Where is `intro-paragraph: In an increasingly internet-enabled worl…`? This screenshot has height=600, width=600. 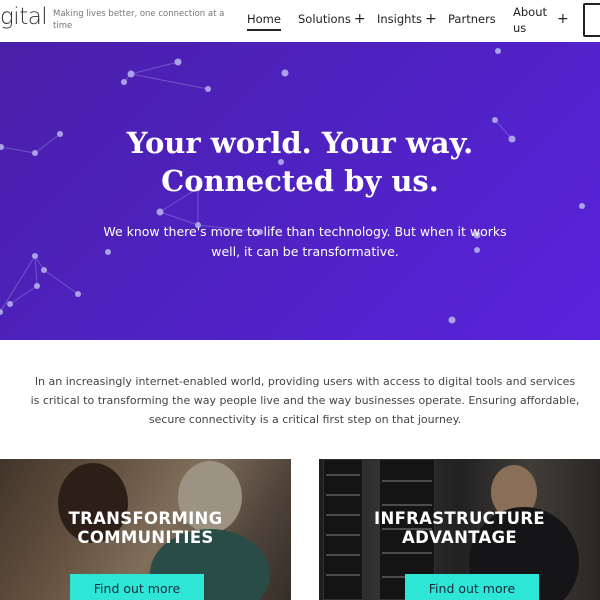
intro-paragraph: In an increasingly internet-enabled worl… is located at coordinates (305, 400).